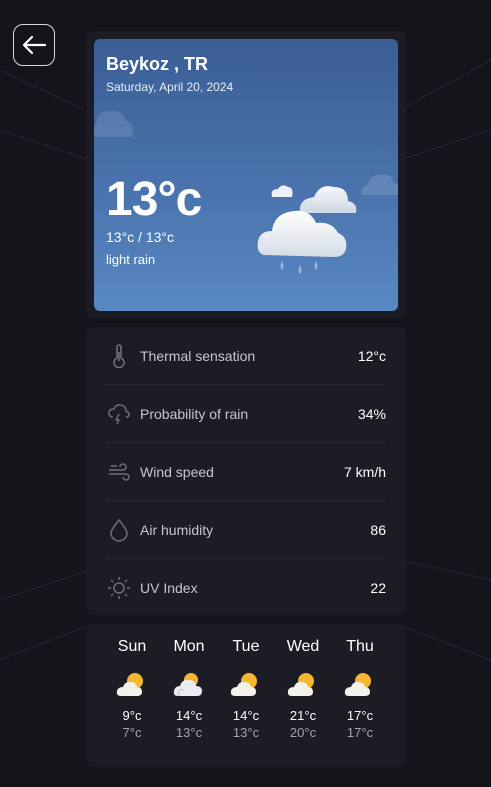 Image resolution: width=491 pixels, height=787 pixels. I want to click on background-cloud-right, so click(379, 184).